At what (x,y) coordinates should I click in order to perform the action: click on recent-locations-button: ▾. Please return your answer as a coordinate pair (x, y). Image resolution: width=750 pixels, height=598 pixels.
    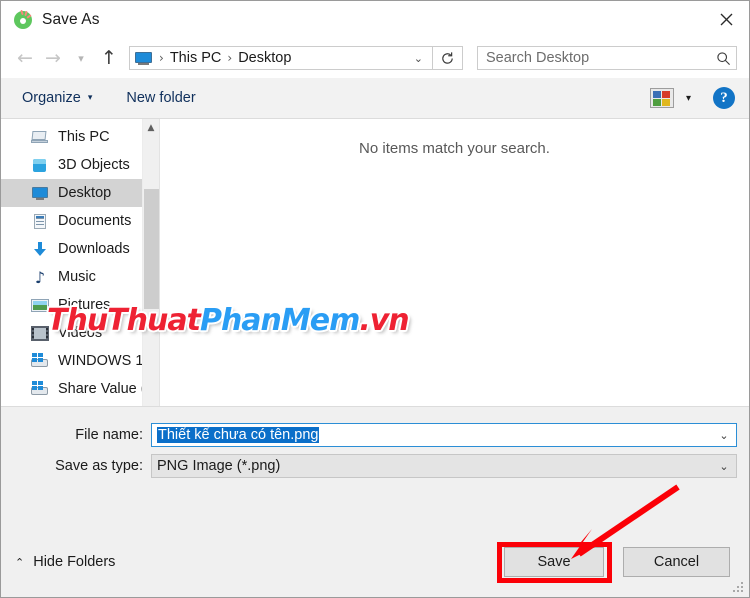
    Looking at the image, I should click on (81, 58).